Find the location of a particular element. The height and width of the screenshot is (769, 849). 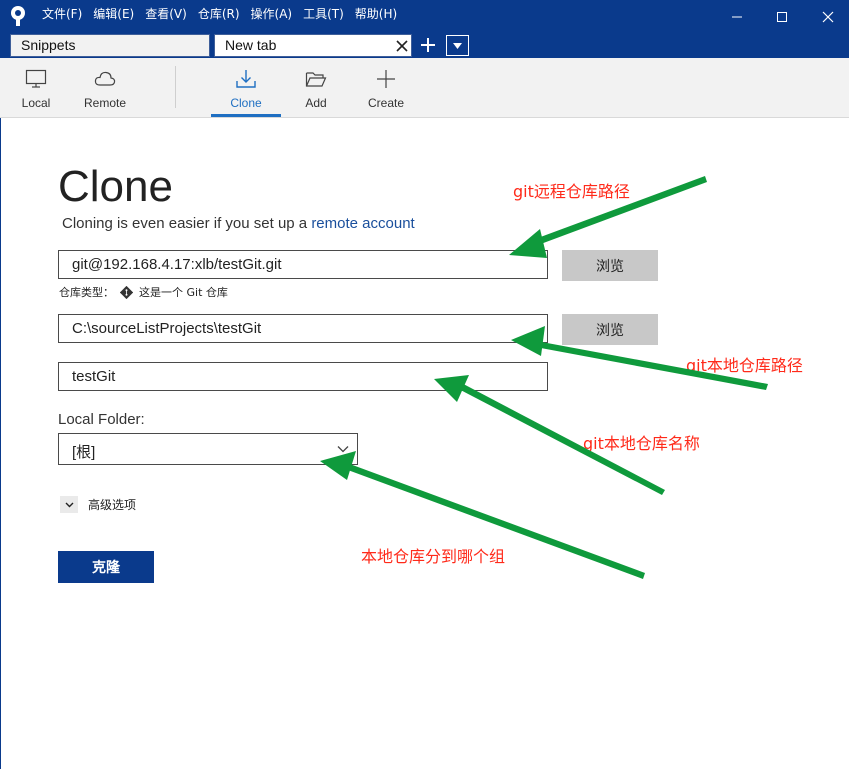

add-tab: Add is located at coordinates (316, 88).